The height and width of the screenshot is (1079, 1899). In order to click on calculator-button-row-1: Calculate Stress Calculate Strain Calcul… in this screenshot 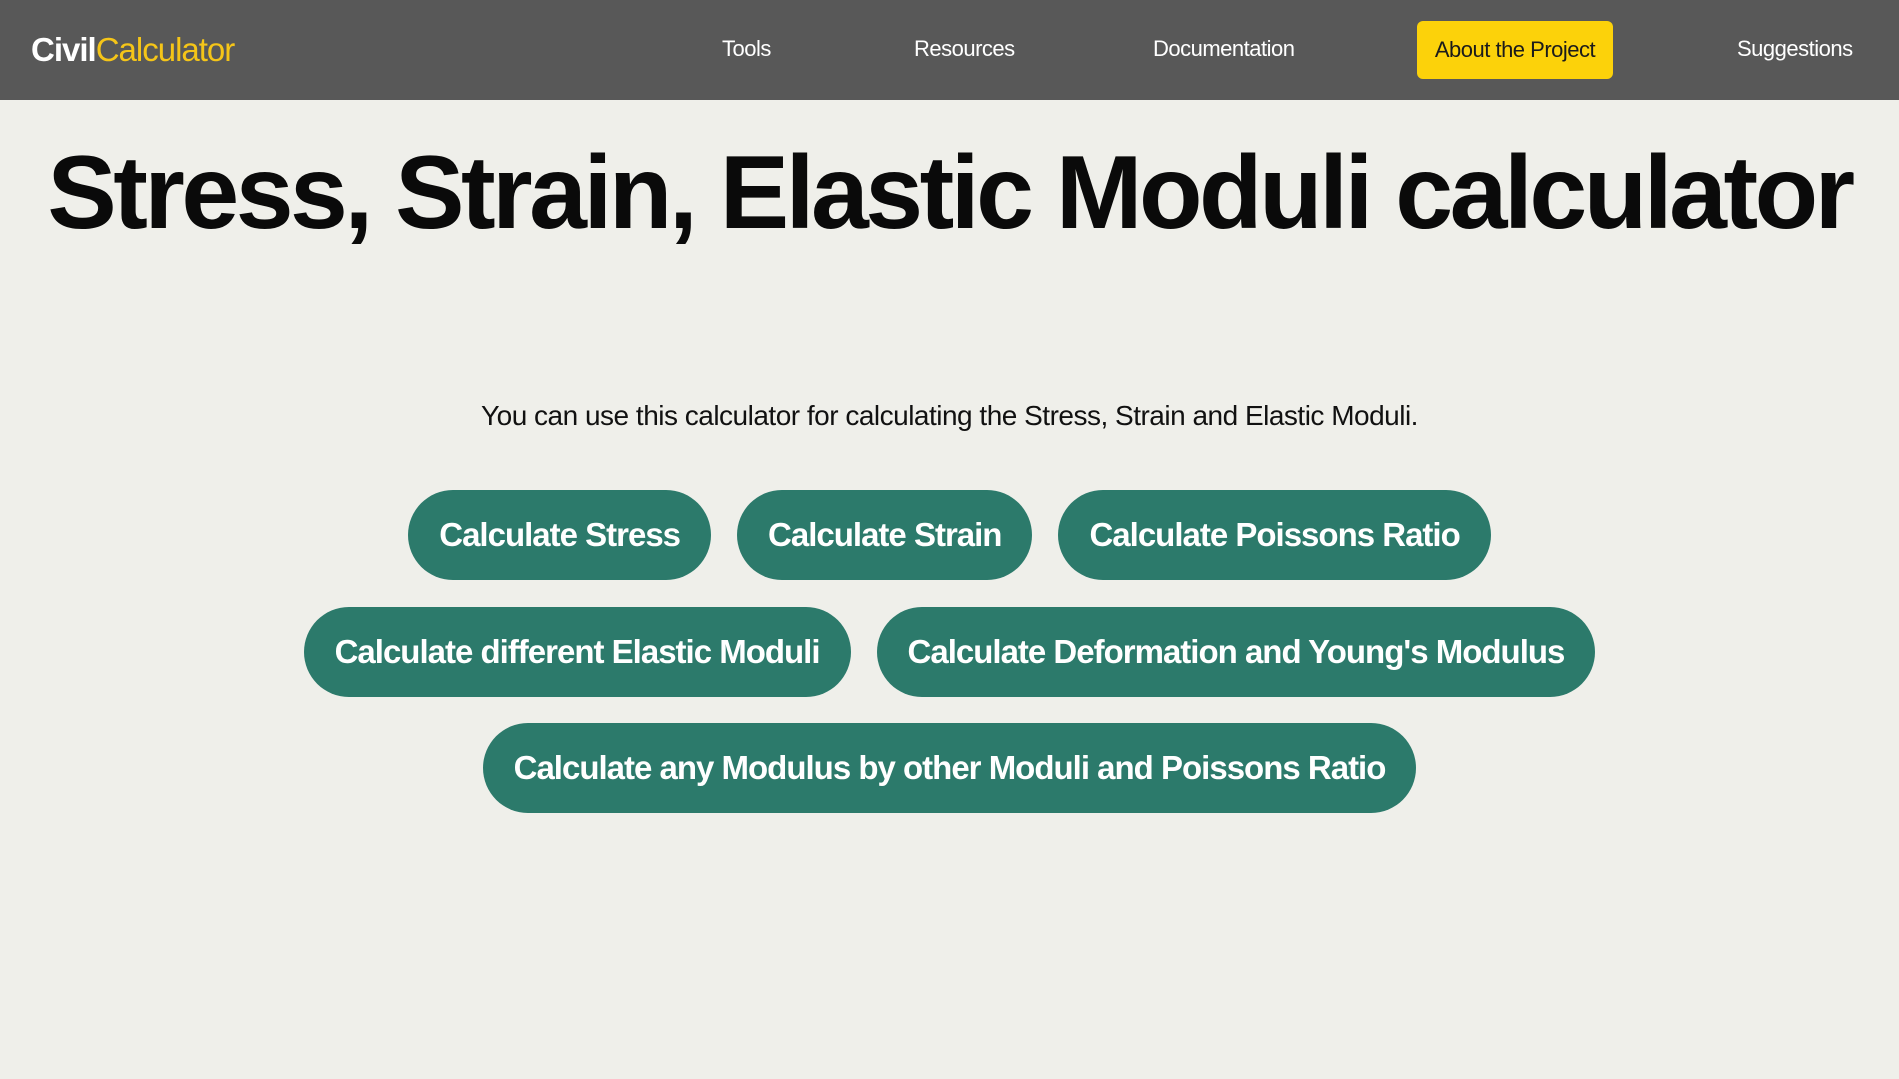, I will do `click(949, 535)`.